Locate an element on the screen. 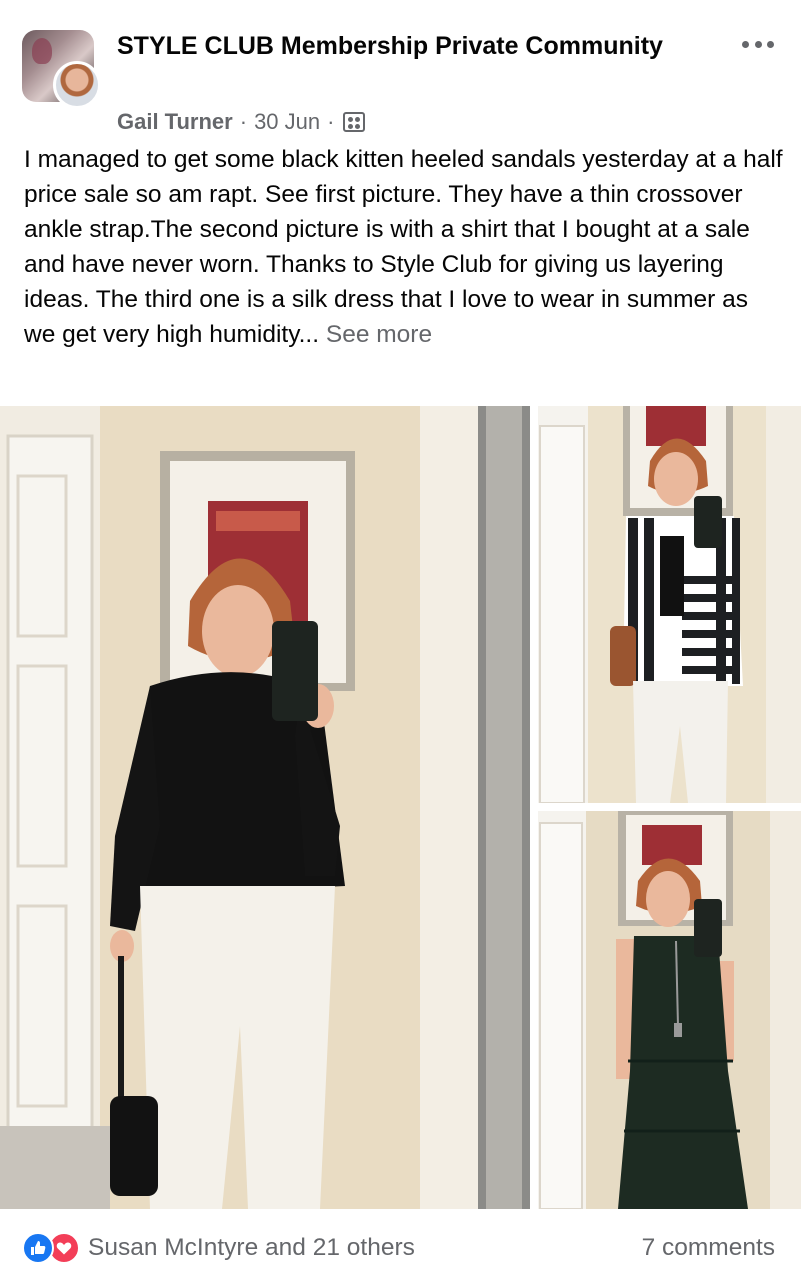  post-meta: Gail Turner · 30 Jun · is located at coordinates (241, 122).